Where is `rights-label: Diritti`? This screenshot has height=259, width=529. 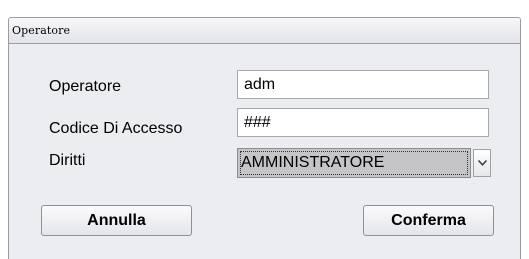
rights-label: Diritti is located at coordinates (67, 160).